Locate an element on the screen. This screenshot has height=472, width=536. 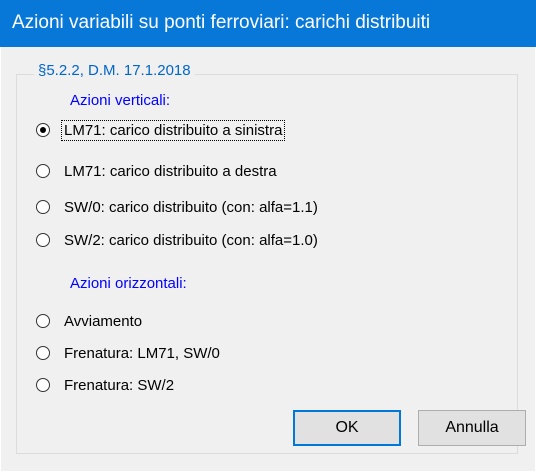
radio-frenatura-sw2: Frenatura: SW/2 is located at coordinates (106, 385).